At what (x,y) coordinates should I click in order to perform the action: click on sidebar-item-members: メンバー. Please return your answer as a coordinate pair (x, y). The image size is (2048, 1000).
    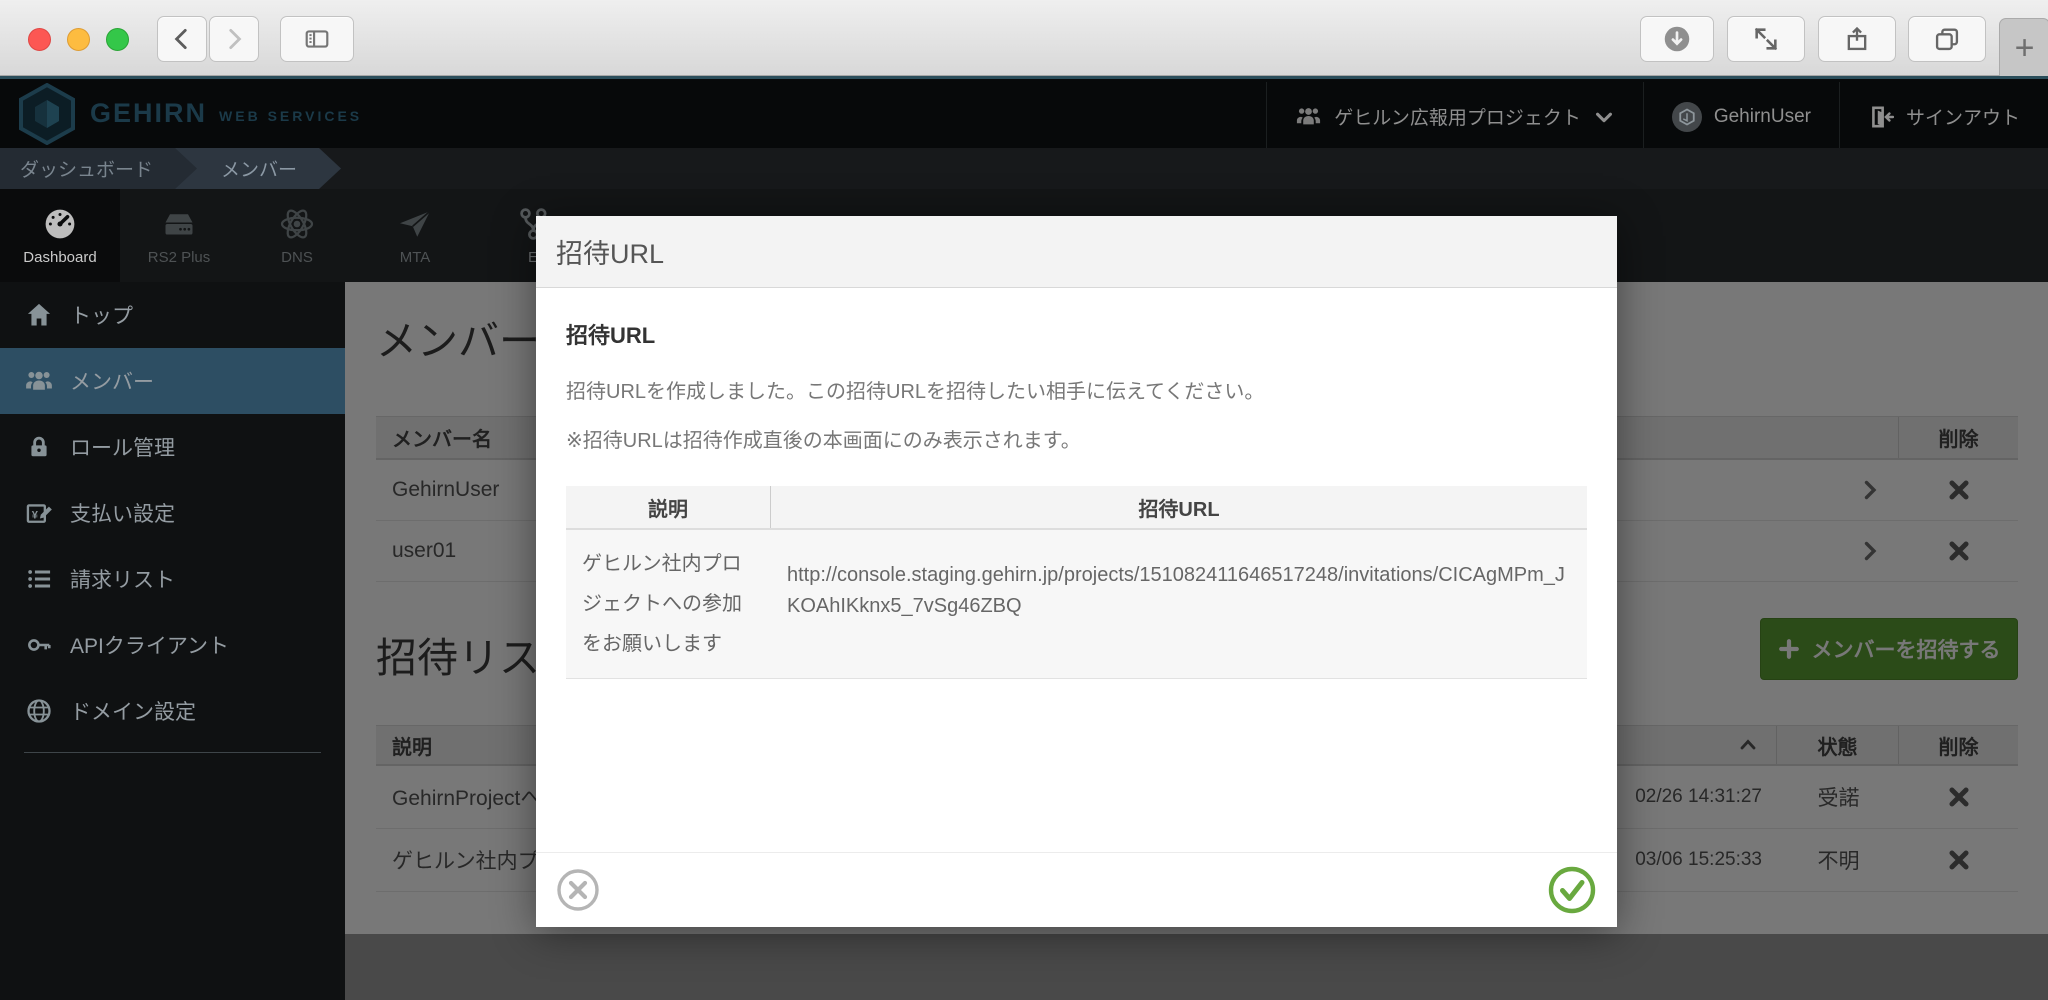
    Looking at the image, I should click on (172, 381).